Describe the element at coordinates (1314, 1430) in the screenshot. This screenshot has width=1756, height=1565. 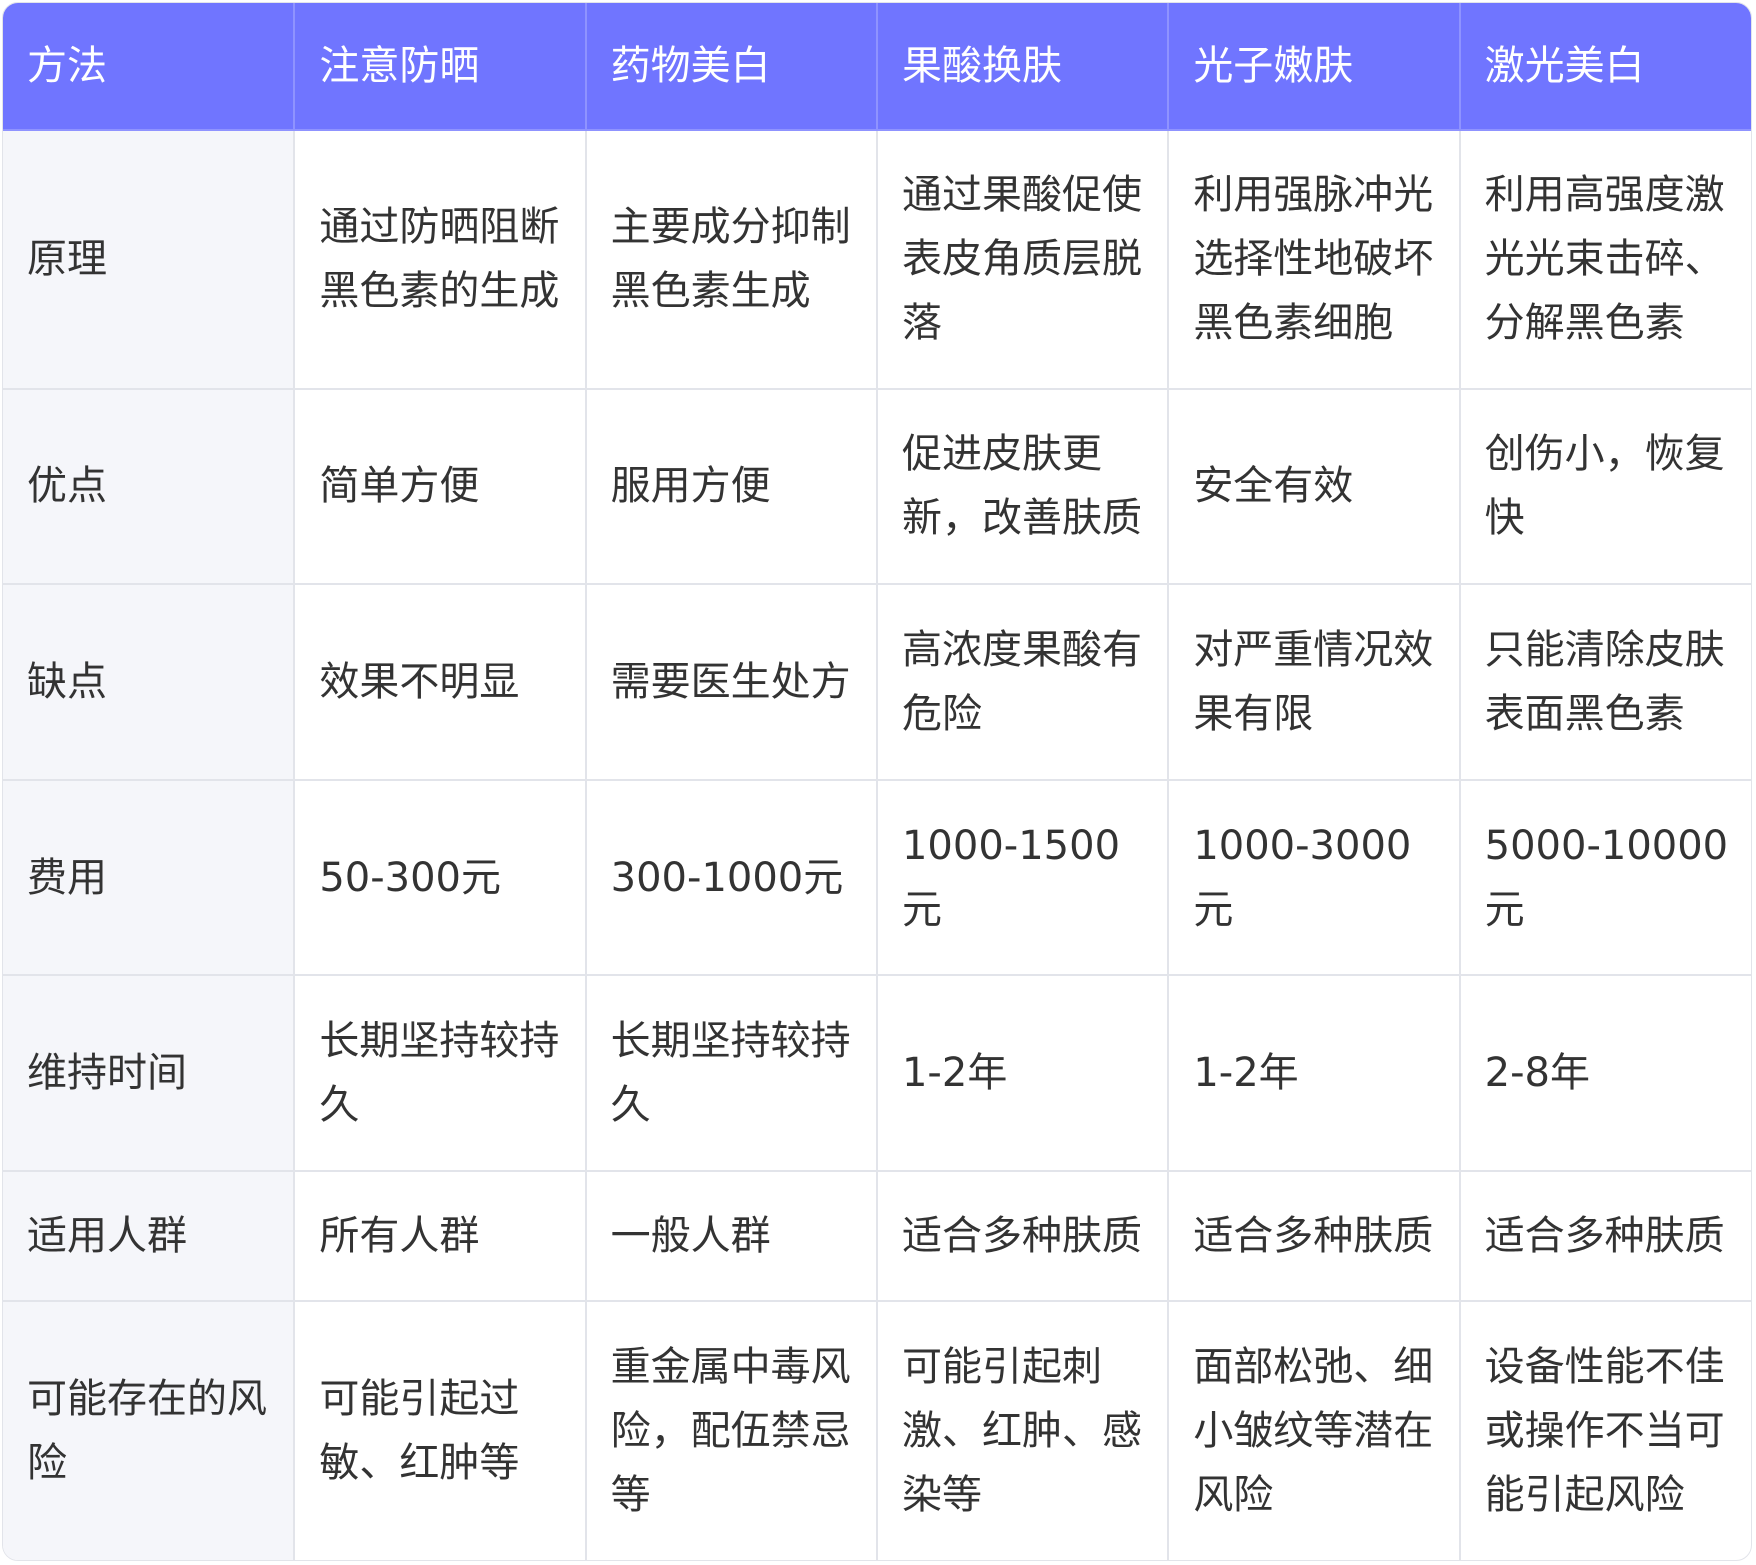
I see `table-cell: 面部松弛、细小皱纹等潜在风险` at that location.